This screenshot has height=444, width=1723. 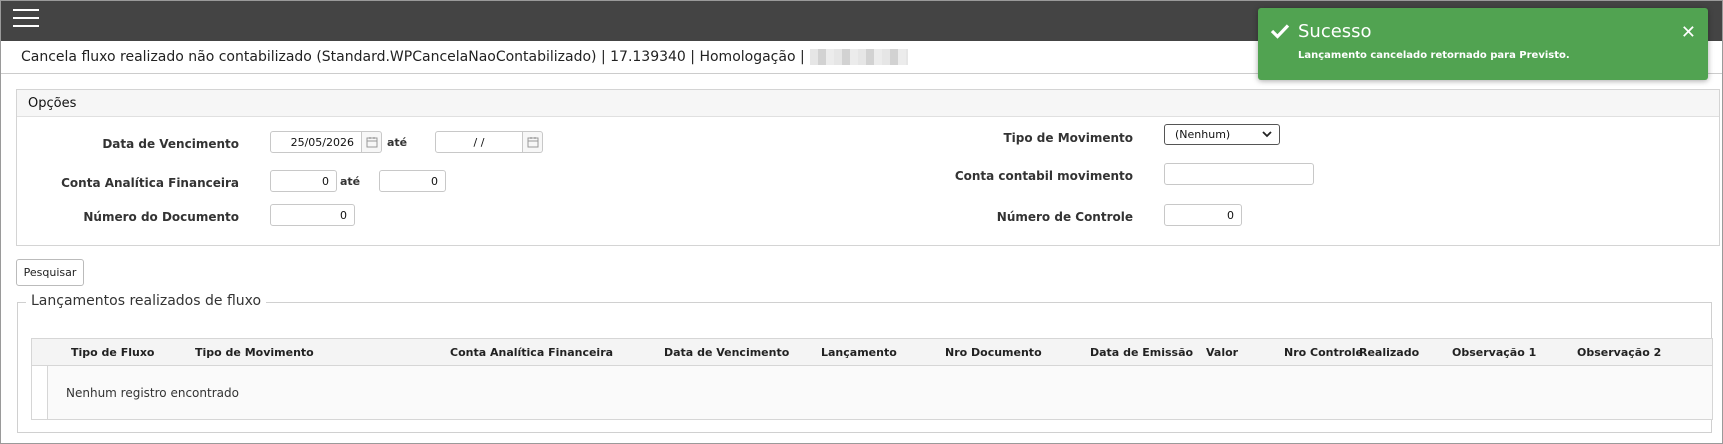 What do you see at coordinates (1222, 352) in the screenshot?
I see `column-header: Valor` at bounding box center [1222, 352].